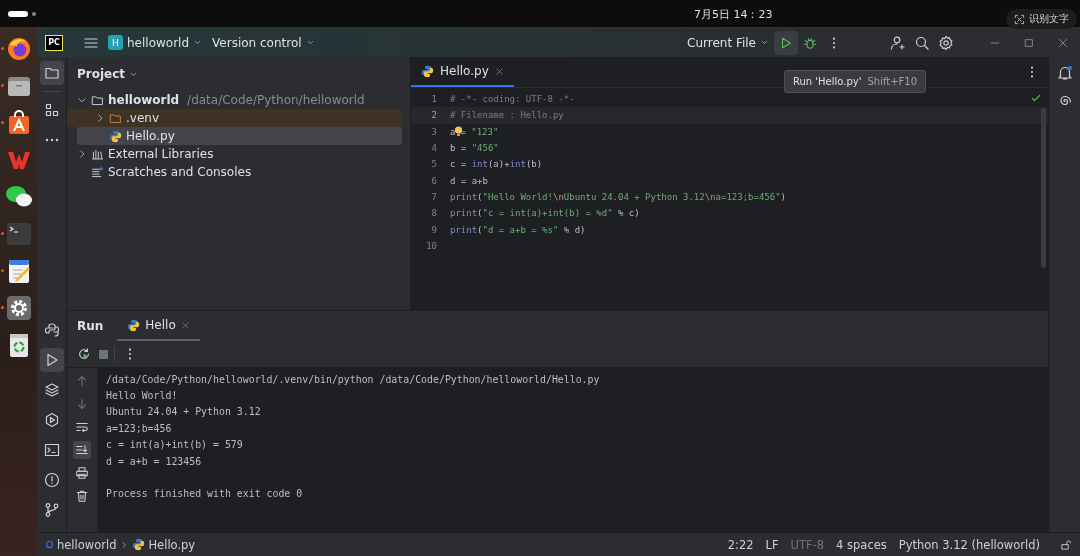  What do you see at coordinates (103, 354) in the screenshot?
I see `stop-button` at bounding box center [103, 354].